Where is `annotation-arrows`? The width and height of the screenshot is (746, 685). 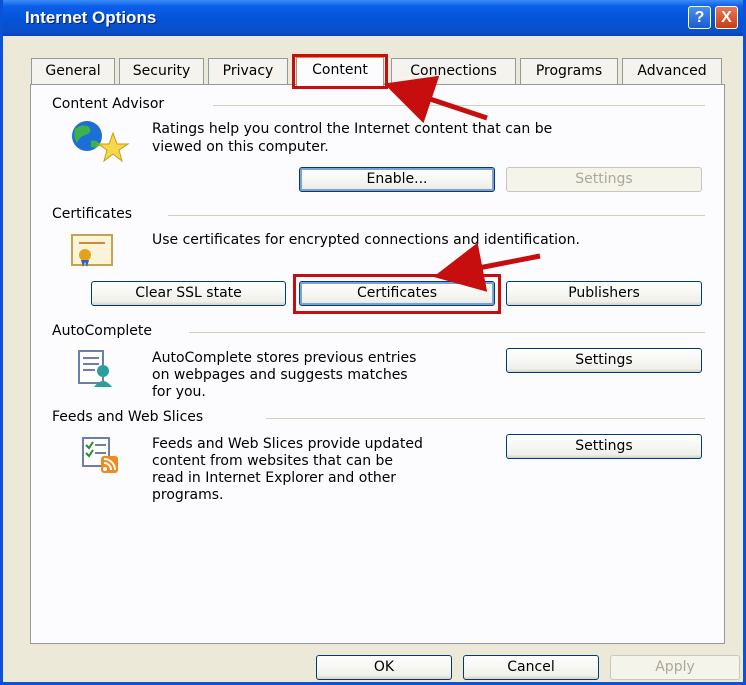
annotation-arrows is located at coordinates (462, 183).